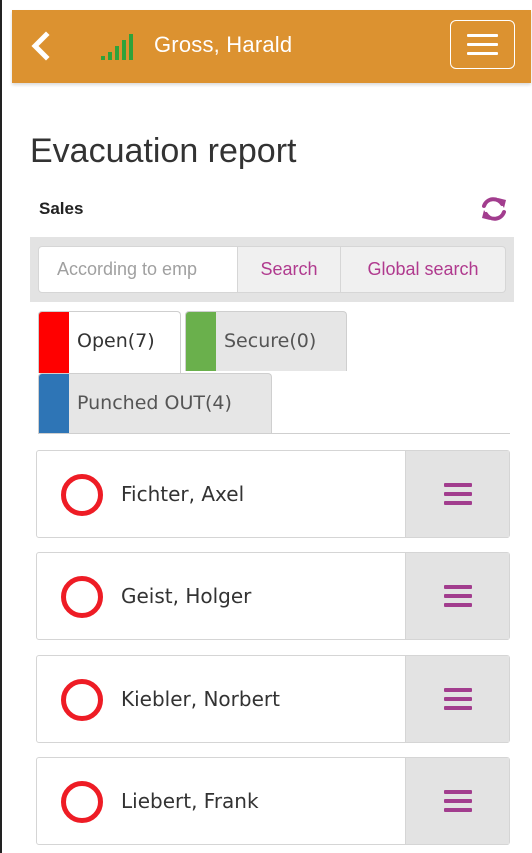 This screenshot has height=853, width=532. I want to click on search-input, so click(138, 269).